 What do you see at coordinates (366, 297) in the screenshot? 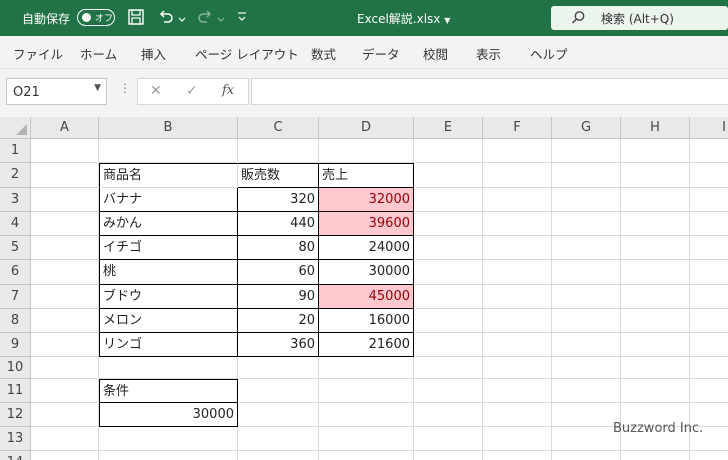
I see `sales-cell: 45000` at bounding box center [366, 297].